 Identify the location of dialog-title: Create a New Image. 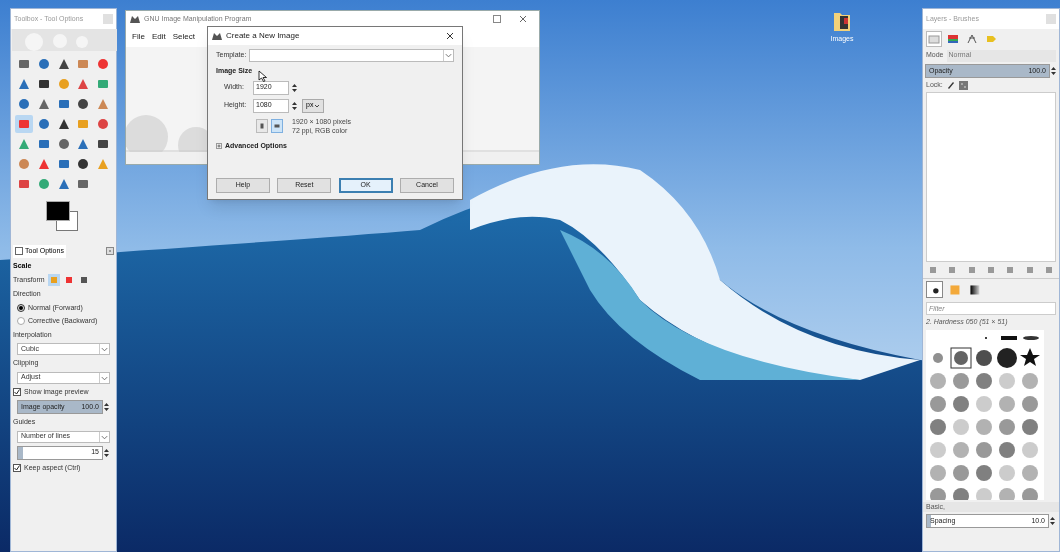
(263, 36).